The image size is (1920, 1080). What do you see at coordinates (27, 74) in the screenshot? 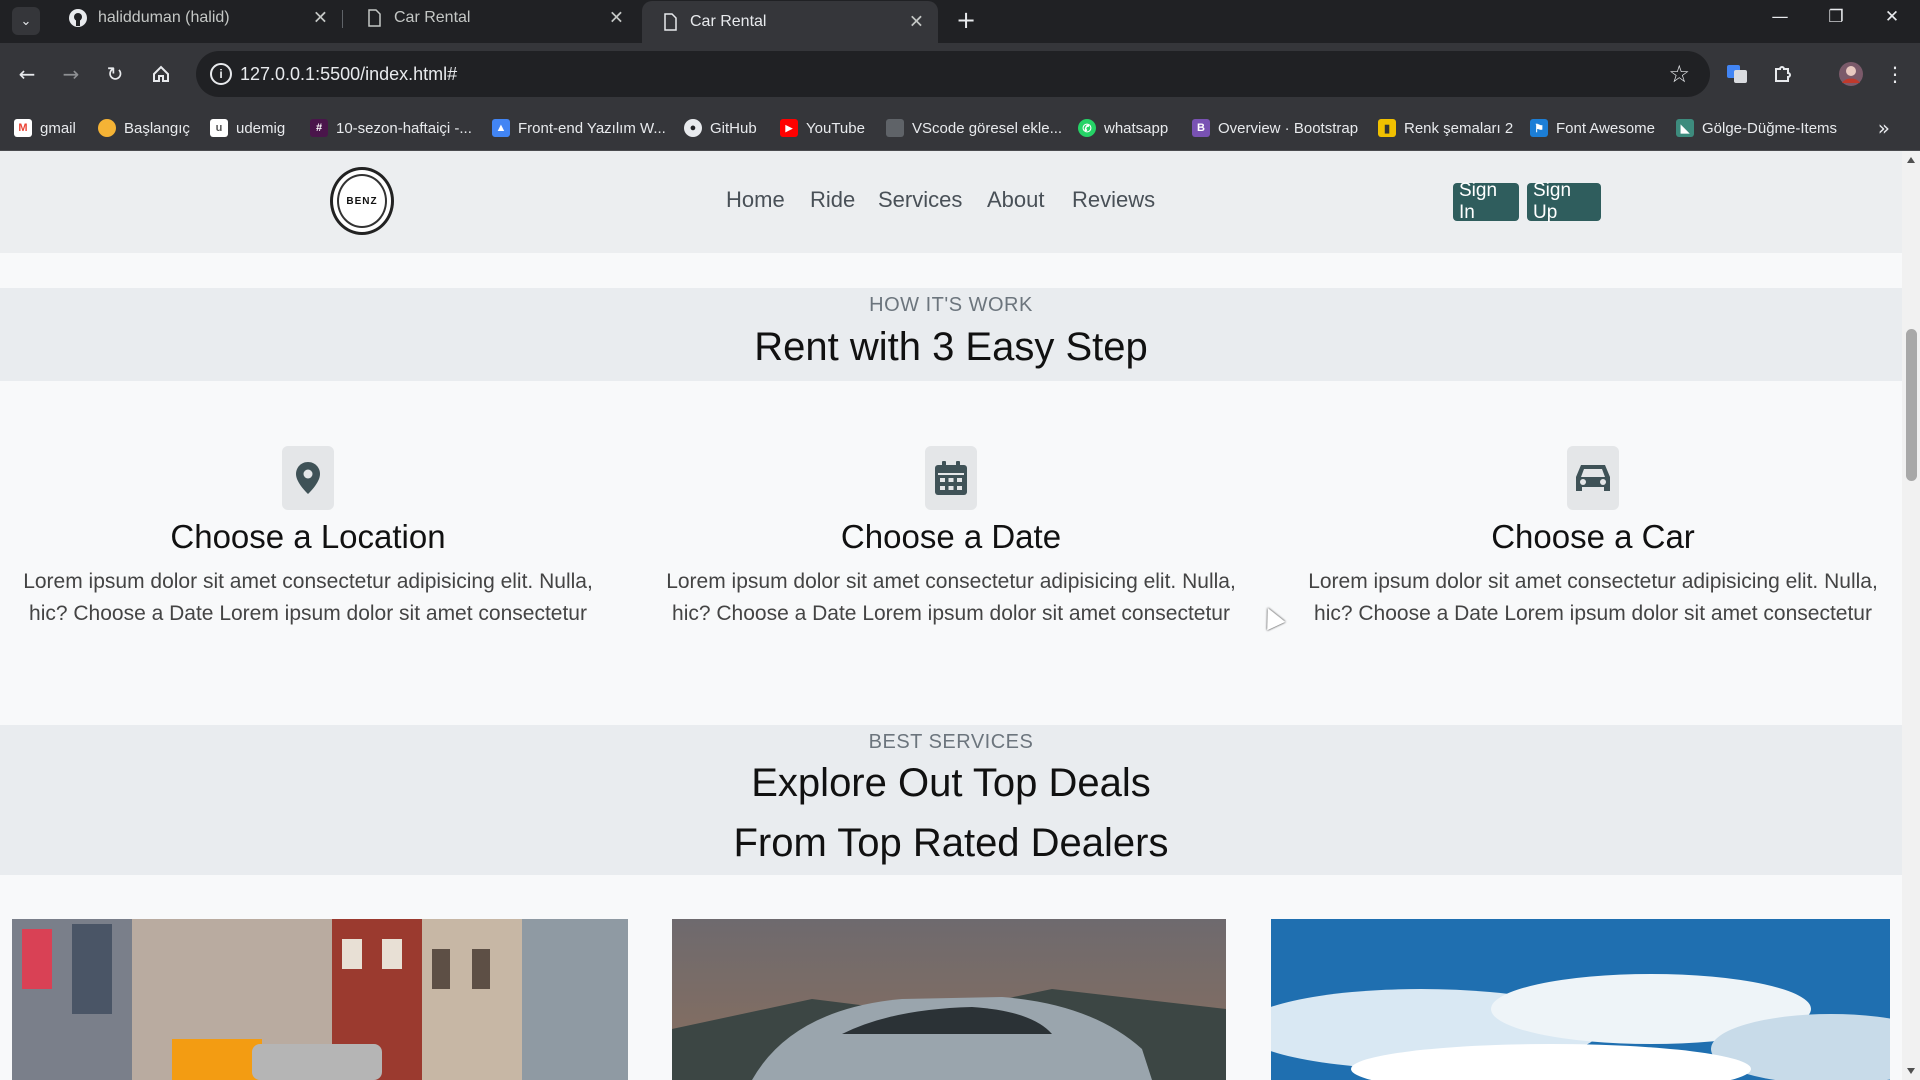
I see `back-button: ←` at bounding box center [27, 74].